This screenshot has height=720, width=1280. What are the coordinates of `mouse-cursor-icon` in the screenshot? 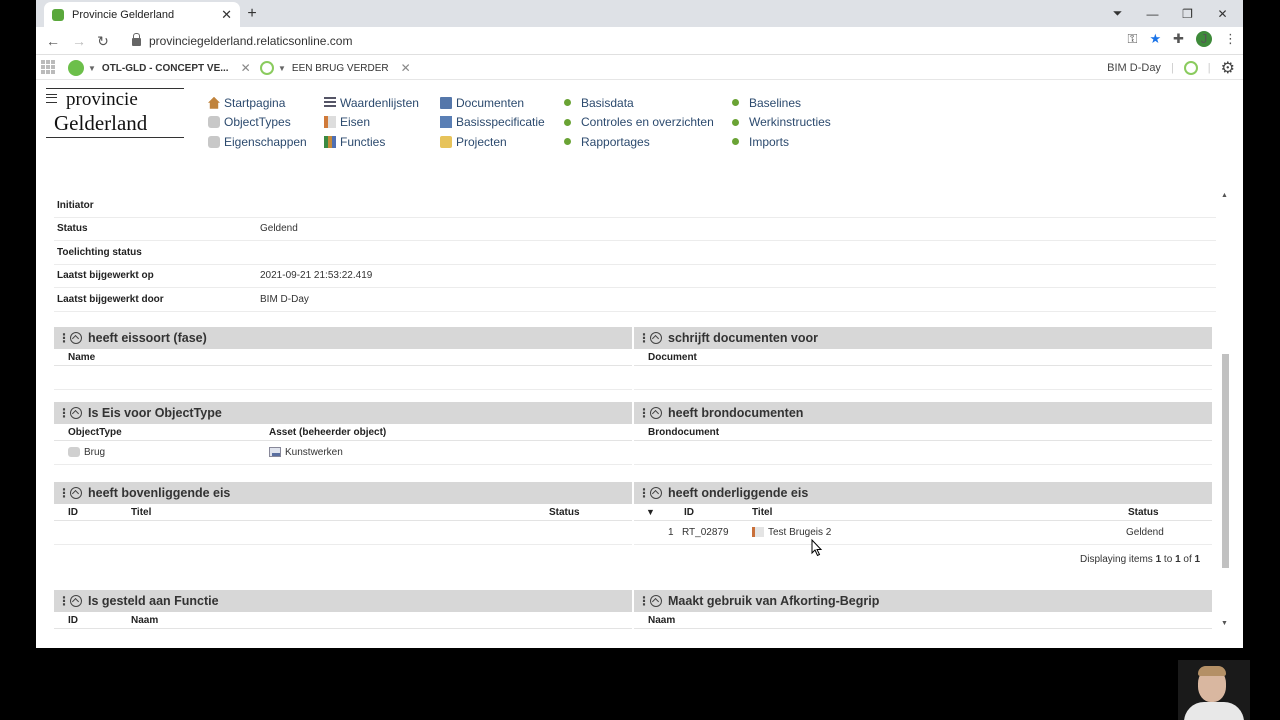 It's located at (817, 548).